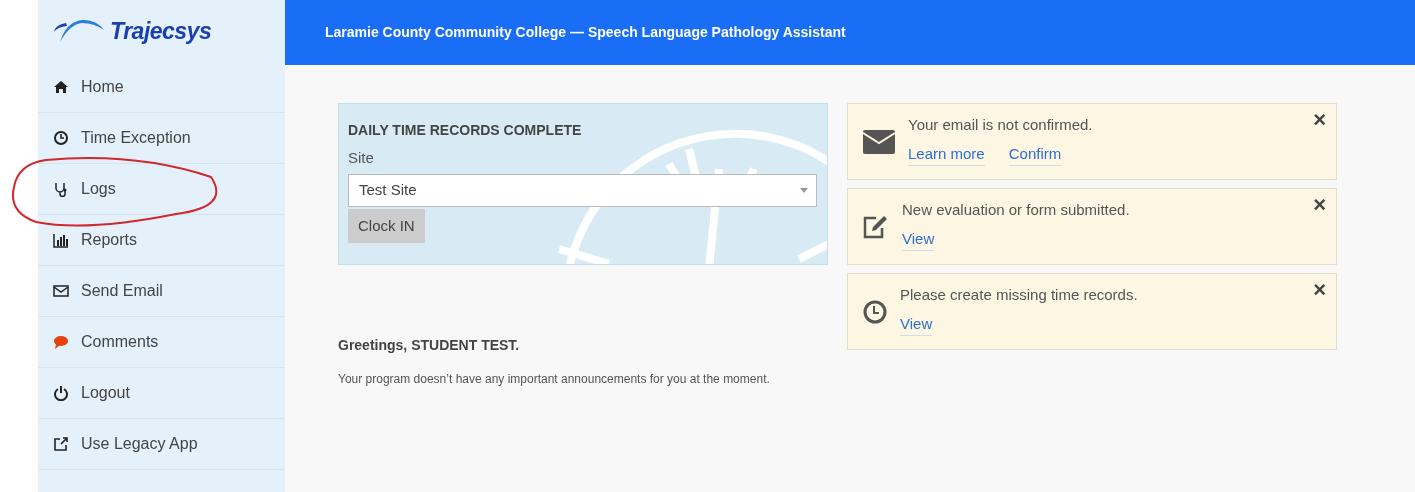 This screenshot has height=492, width=1415. I want to click on announcement-text: Your program doesn’t have any important announcements for you at the moment., so click(554, 379).